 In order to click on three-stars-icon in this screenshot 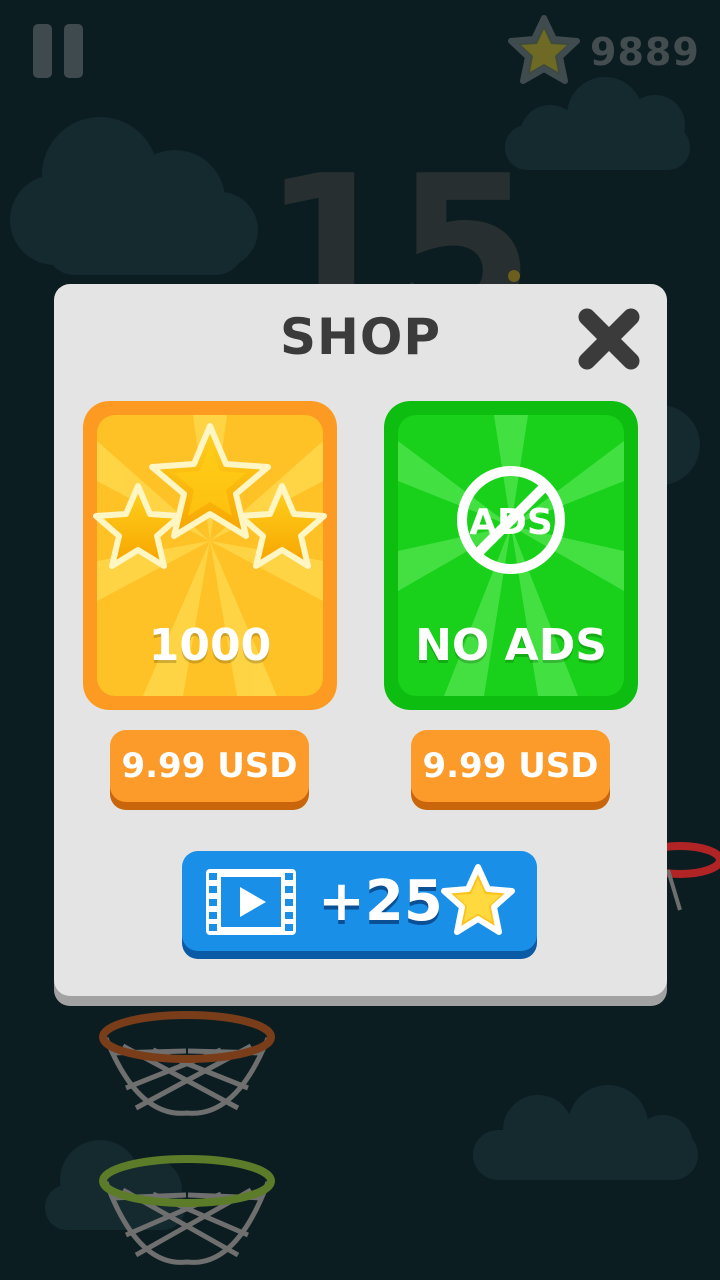, I will do `click(210, 496)`.